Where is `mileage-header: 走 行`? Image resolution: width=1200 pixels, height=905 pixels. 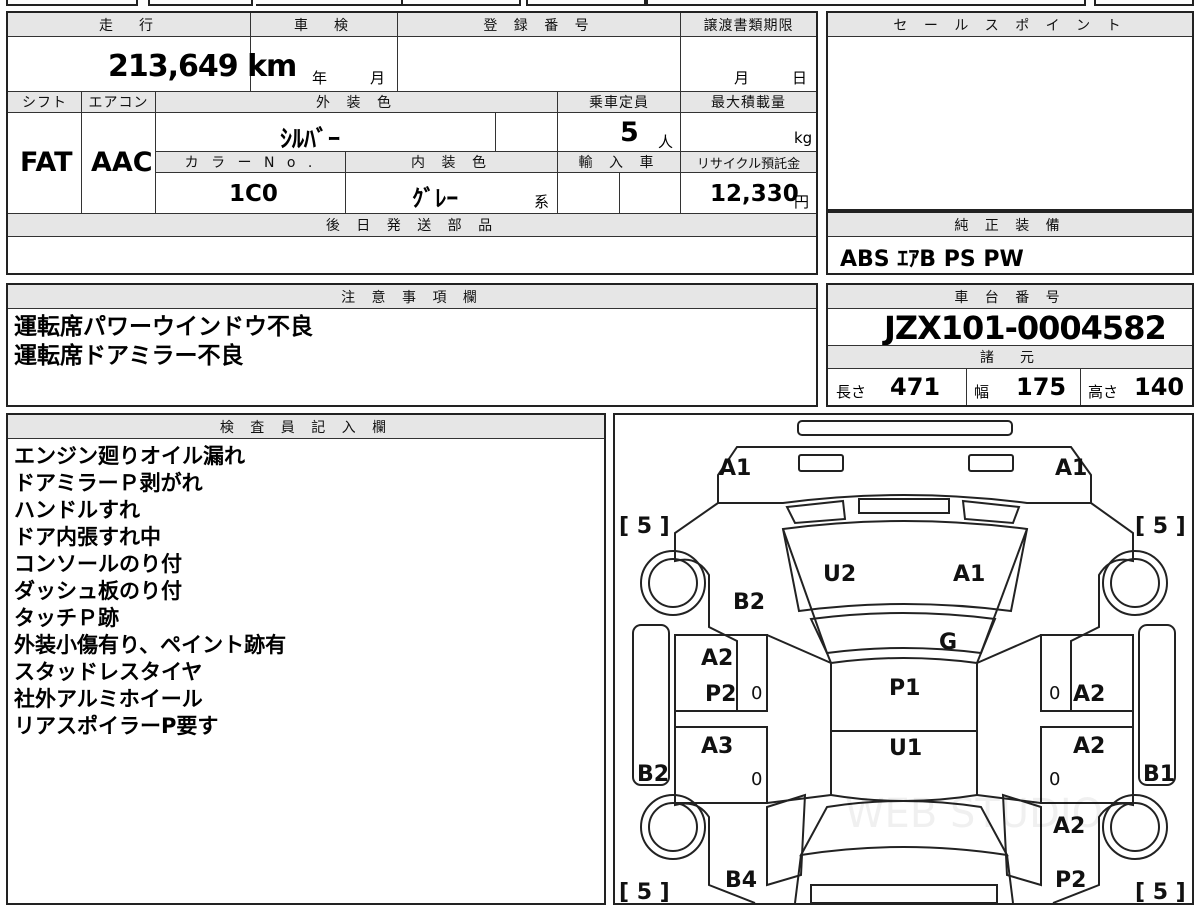
mileage-header: 走 行 is located at coordinates (129, 25).